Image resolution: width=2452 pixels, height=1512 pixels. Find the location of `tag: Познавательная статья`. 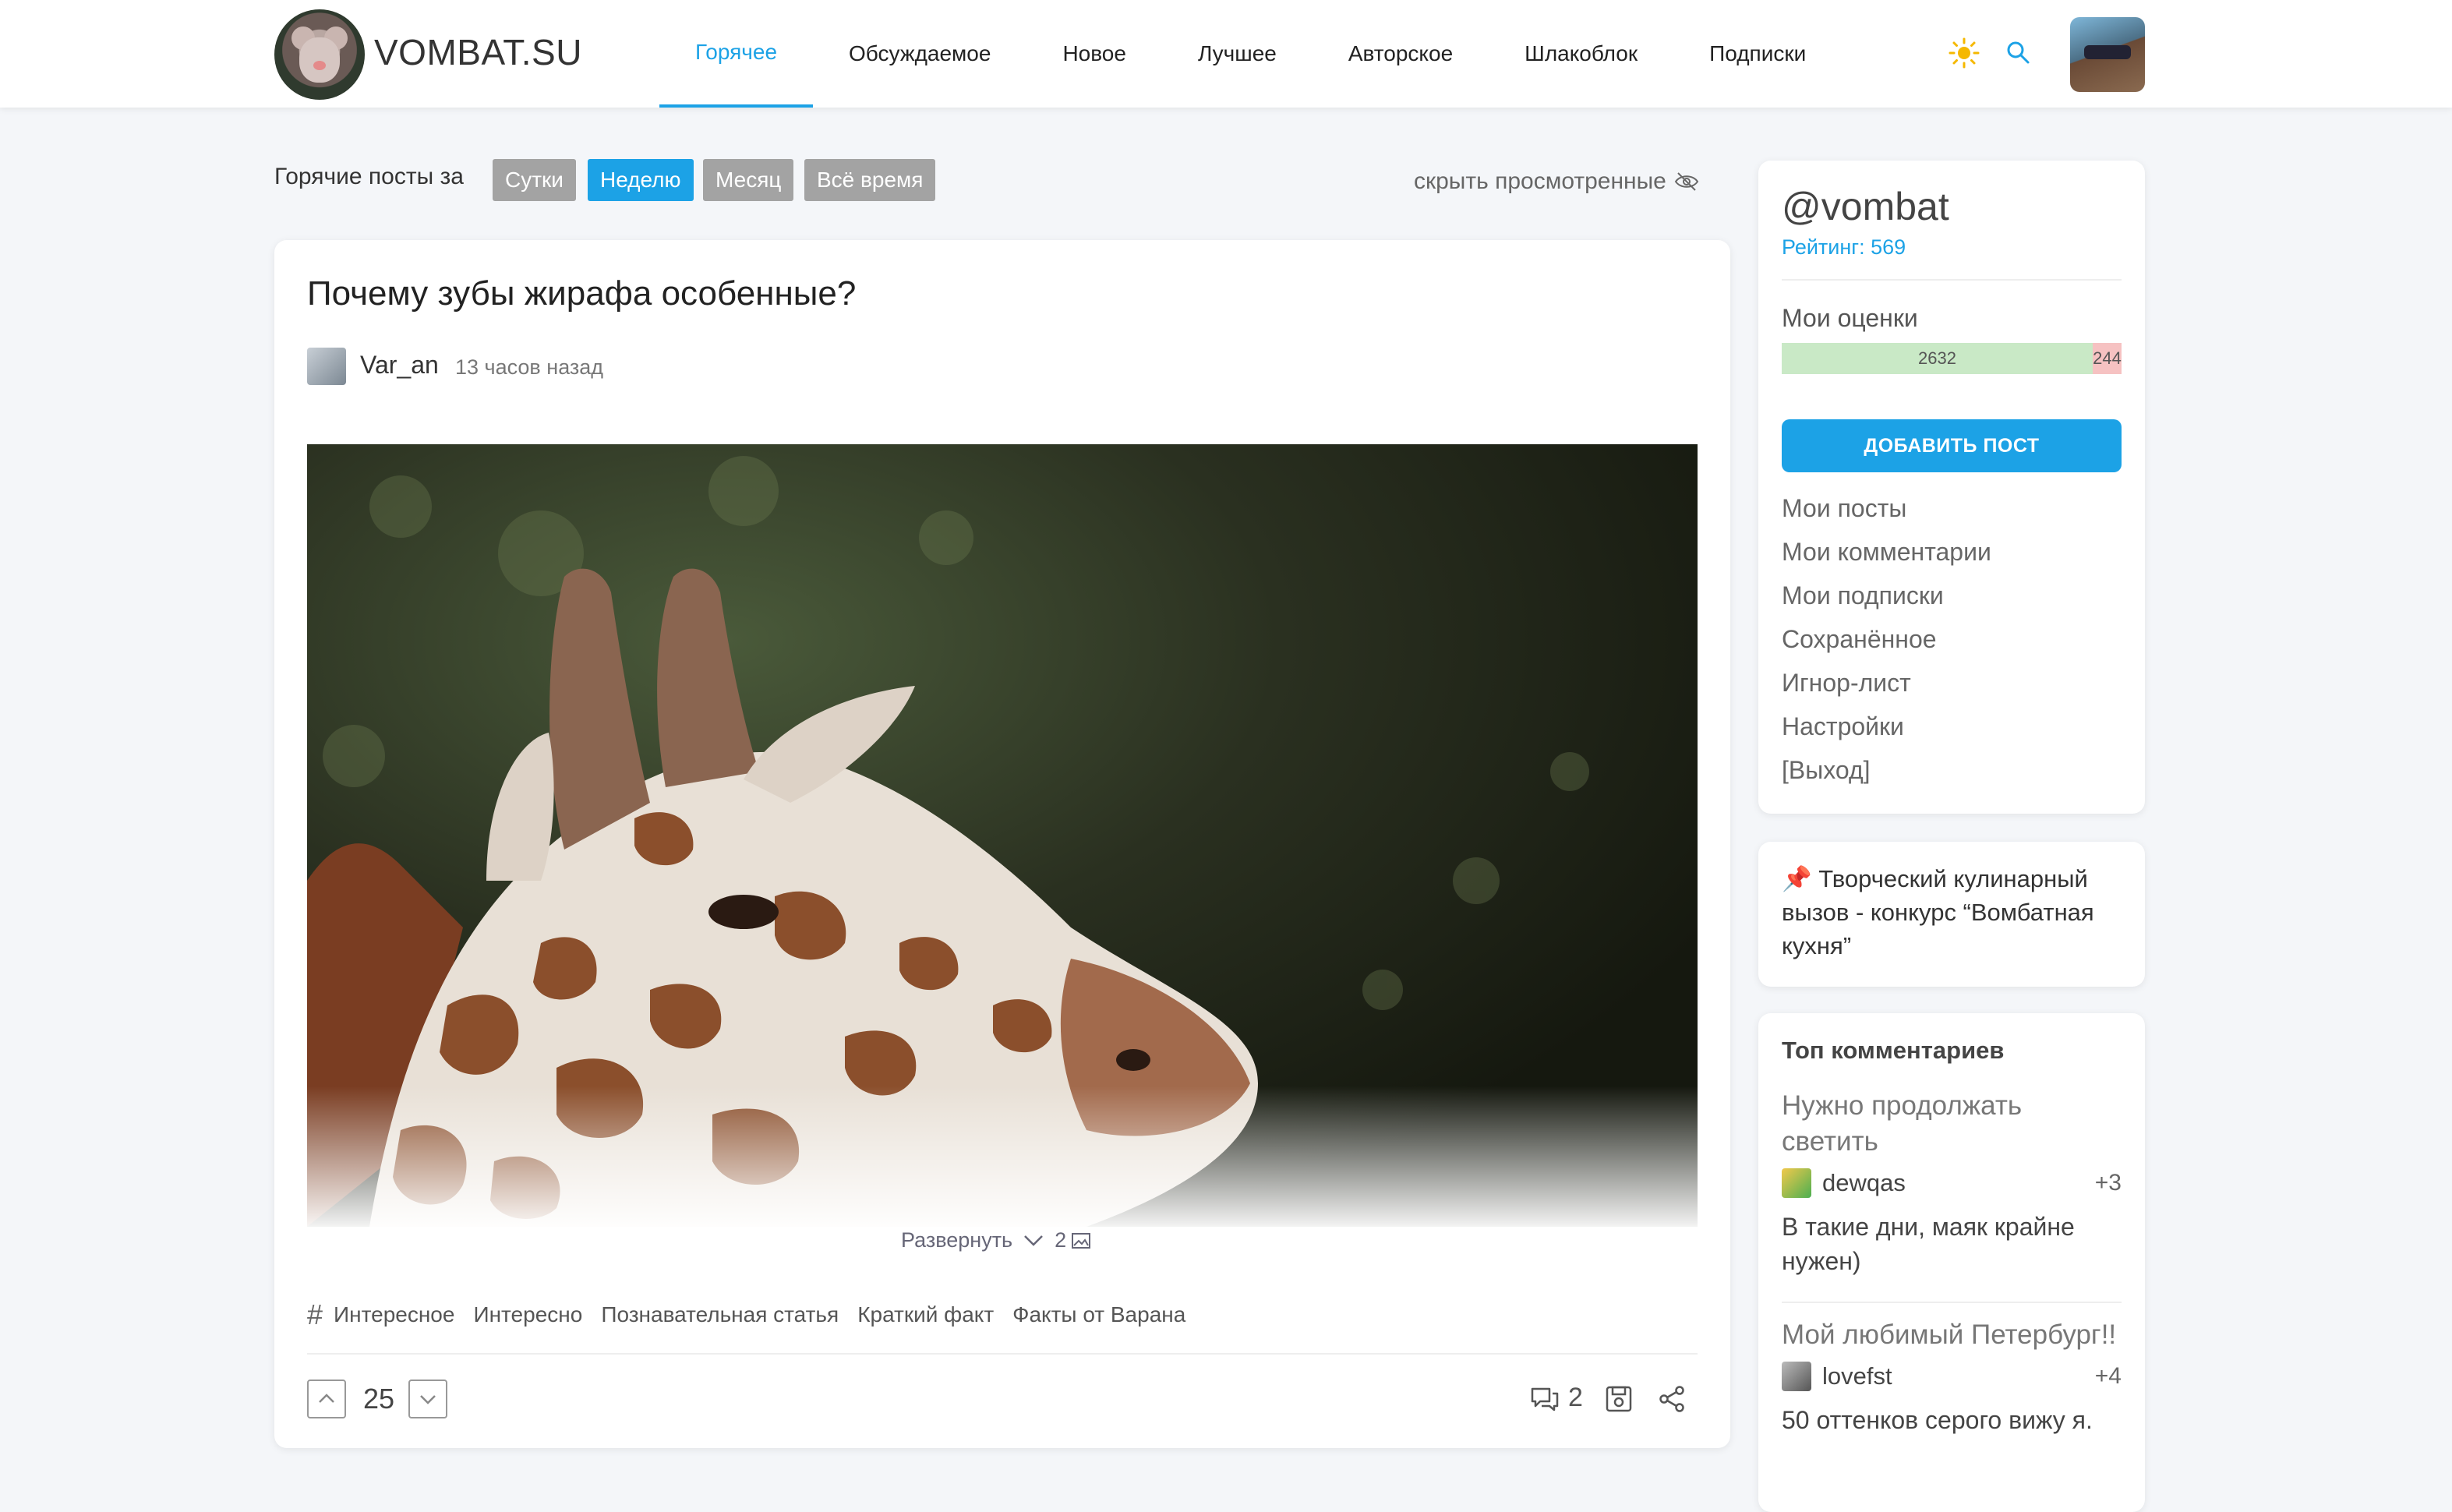

tag: Познавательная статья is located at coordinates (720, 1314).